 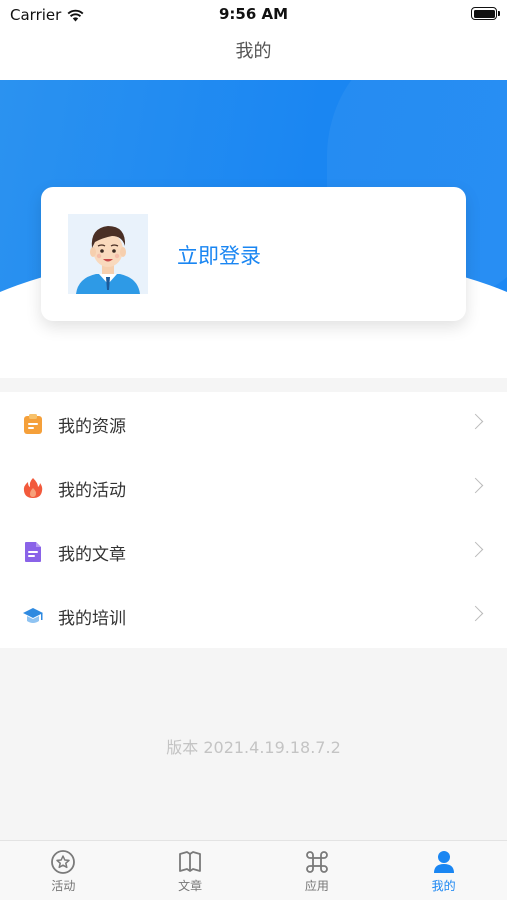 What do you see at coordinates (253, 424) in the screenshot?
I see `menu-item-resources: 我的资源` at bounding box center [253, 424].